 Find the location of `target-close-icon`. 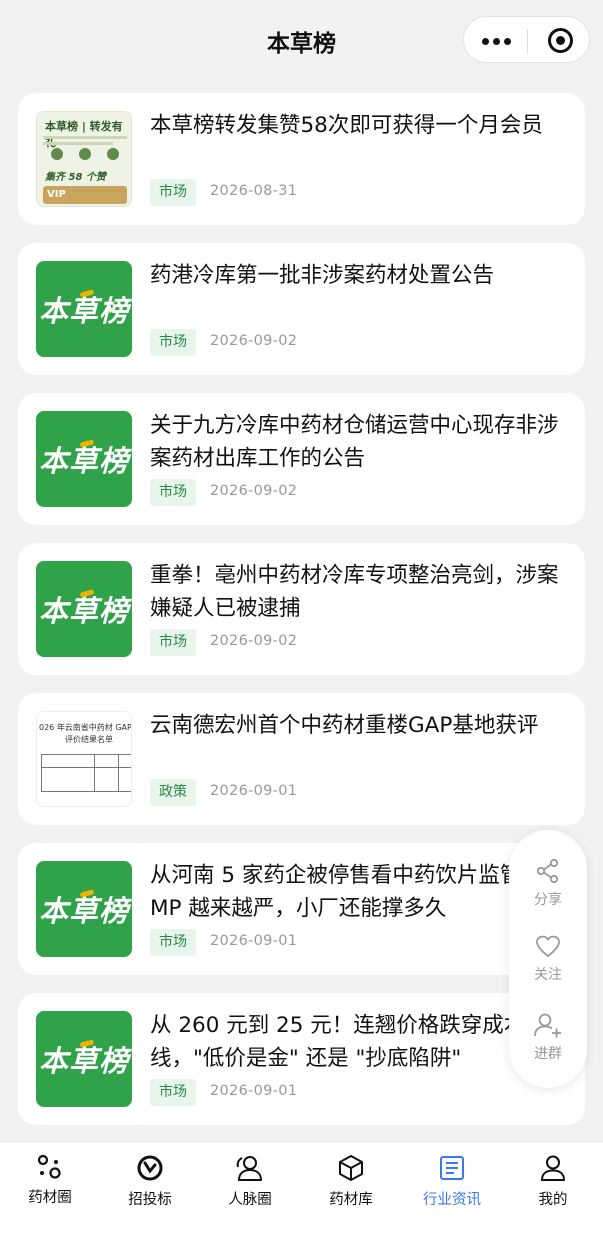

target-close-icon is located at coordinates (560, 40).